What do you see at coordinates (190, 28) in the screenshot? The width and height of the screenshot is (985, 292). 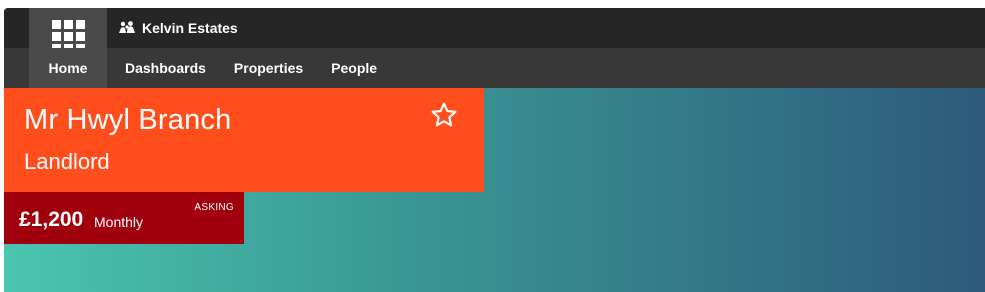 I see `brand-name: Kelvin Estates` at bounding box center [190, 28].